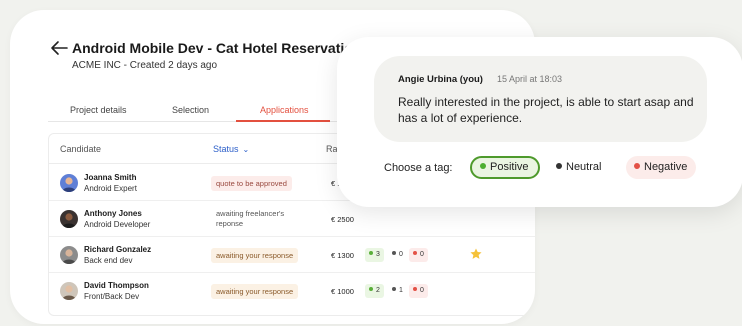 The image size is (742, 326). What do you see at coordinates (110, 177) in the screenshot?
I see `candidate-name: Joanna Smith` at bounding box center [110, 177].